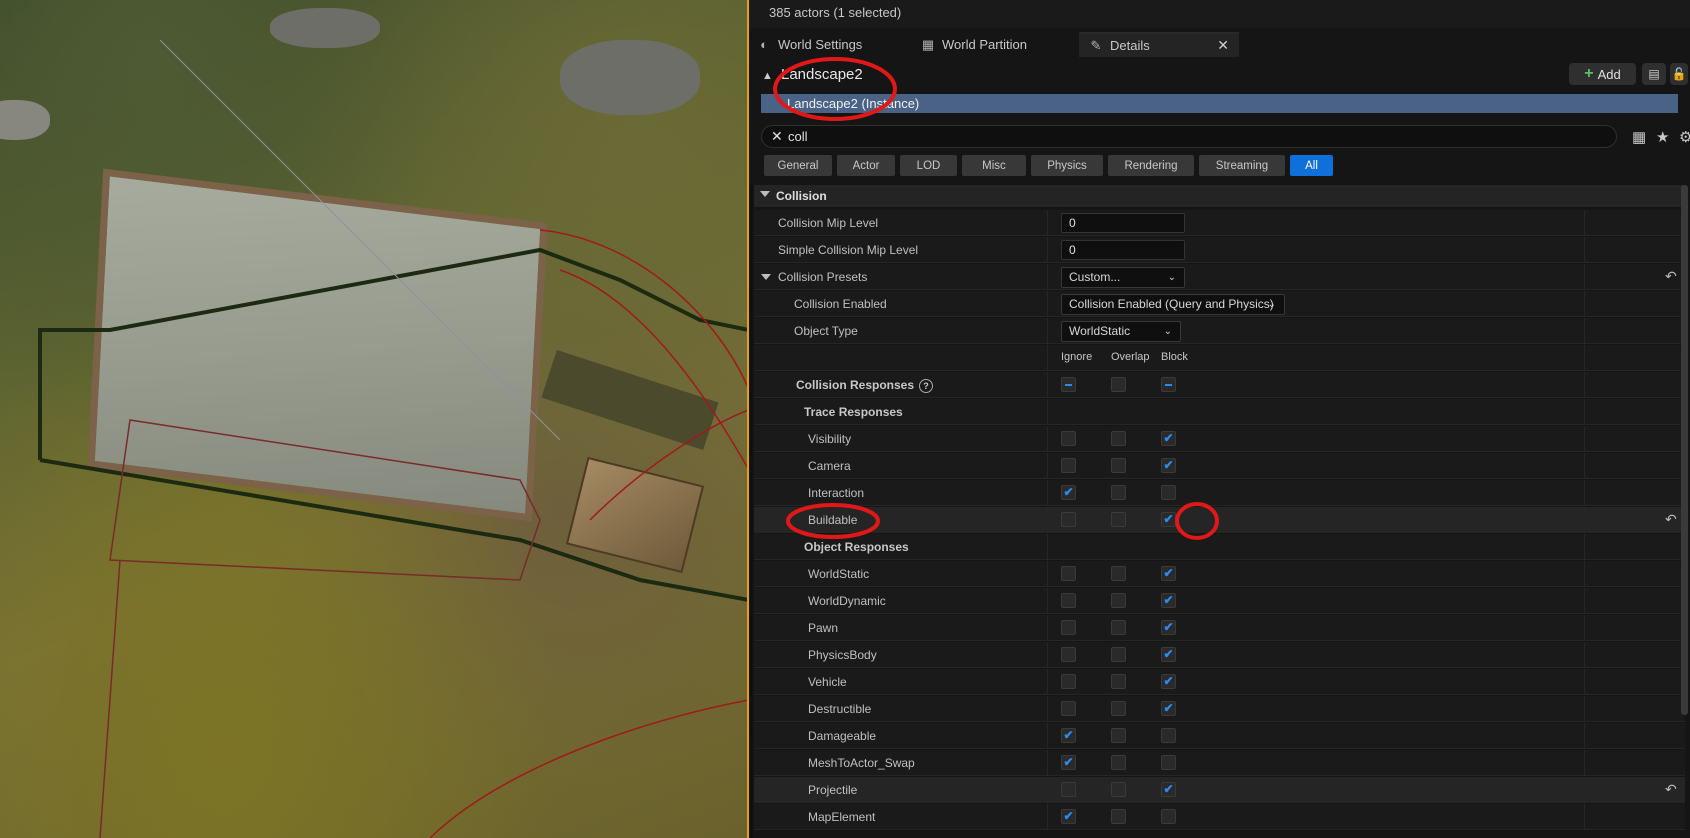 The width and height of the screenshot is (1690, 838). Describe the element at coordinates (994, 165) in the screenshot. I see `filter-misc: Misc` at that location.